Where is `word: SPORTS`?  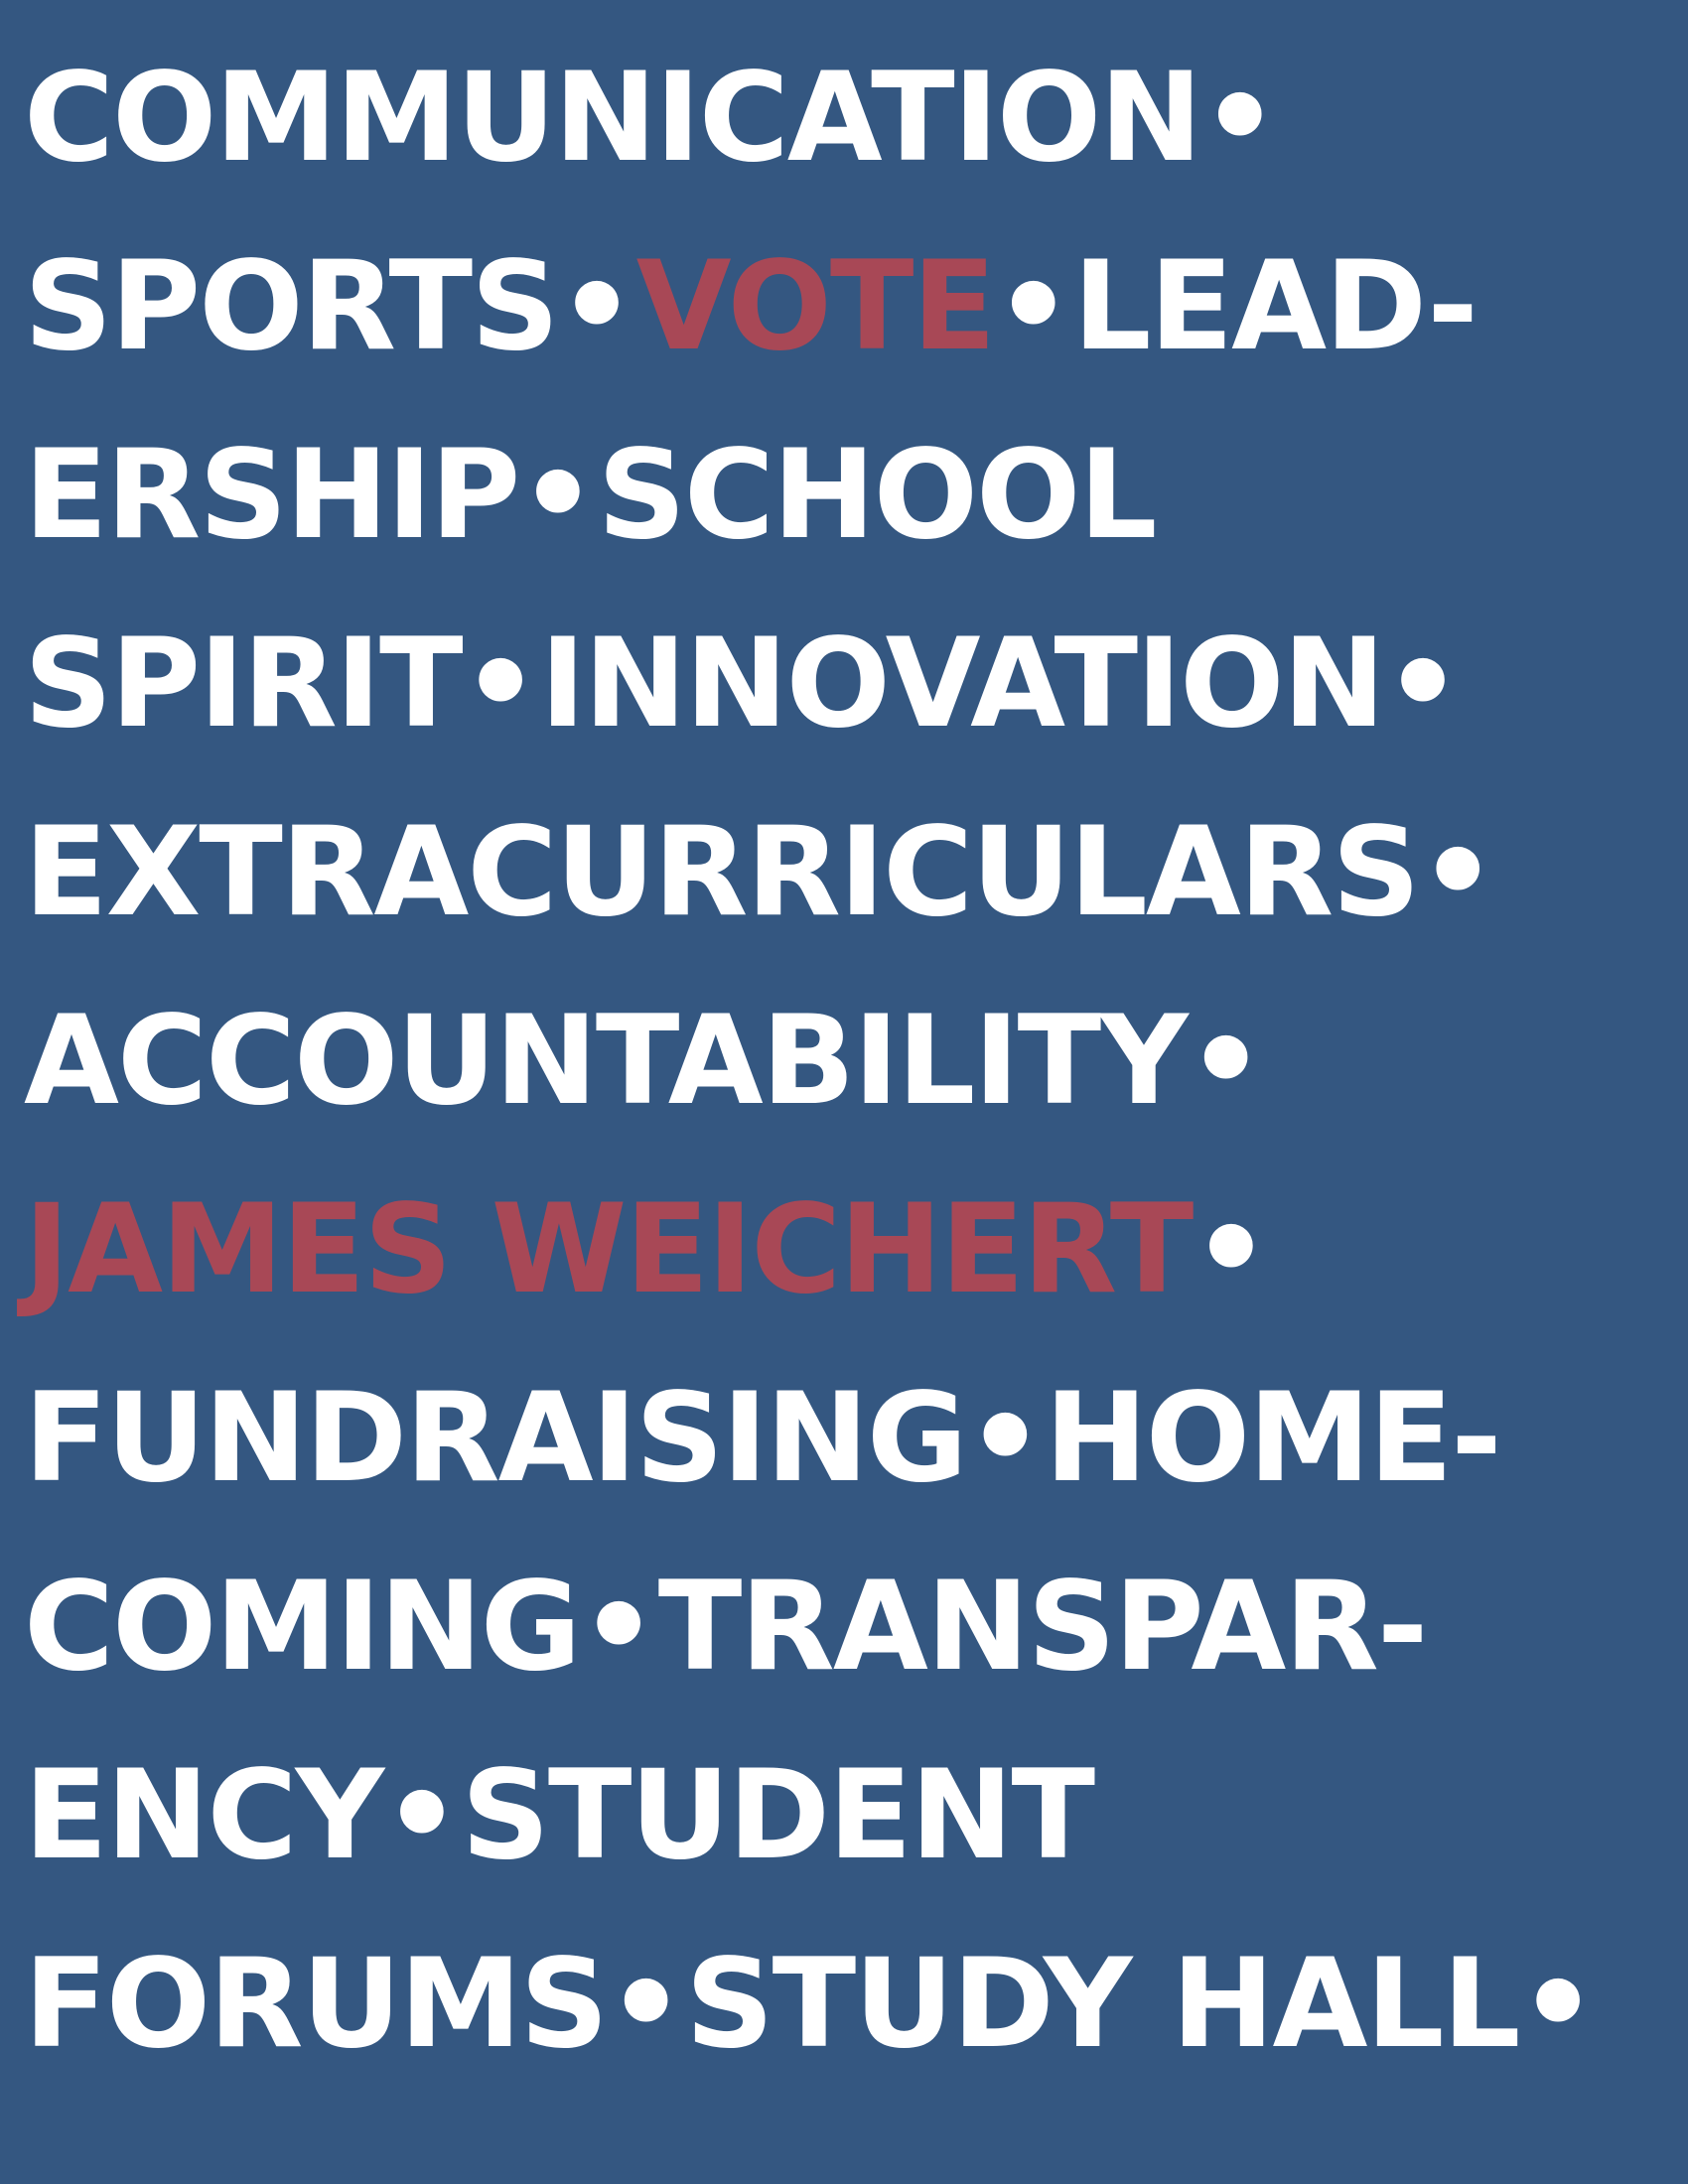
word: SPORTS is located at coordinates (291, 306).